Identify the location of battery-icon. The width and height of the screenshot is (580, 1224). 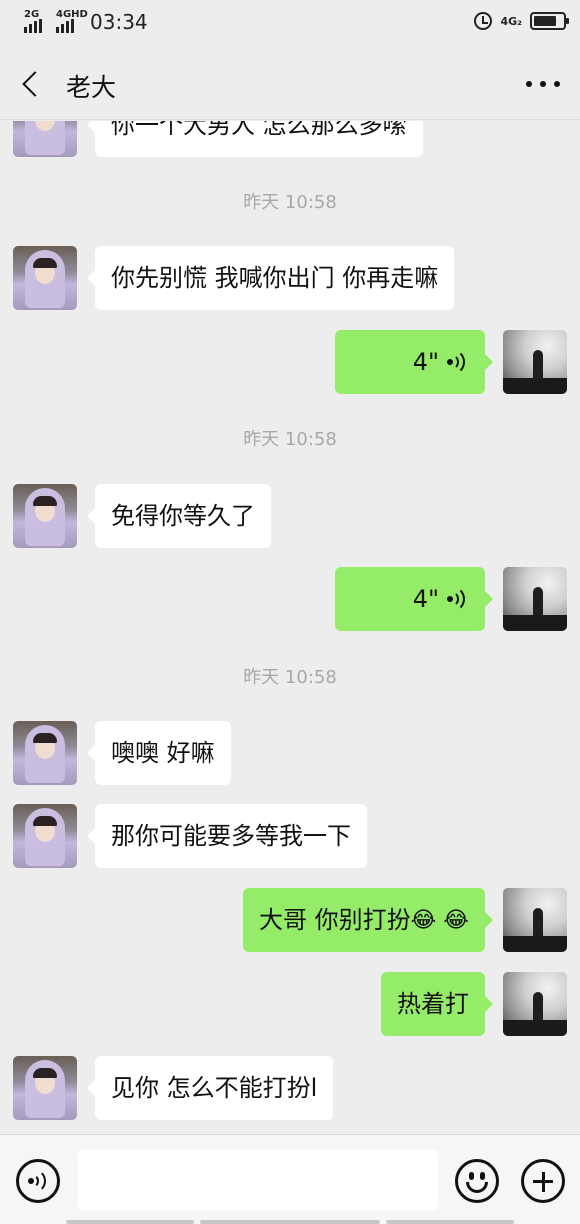
(549, 21).